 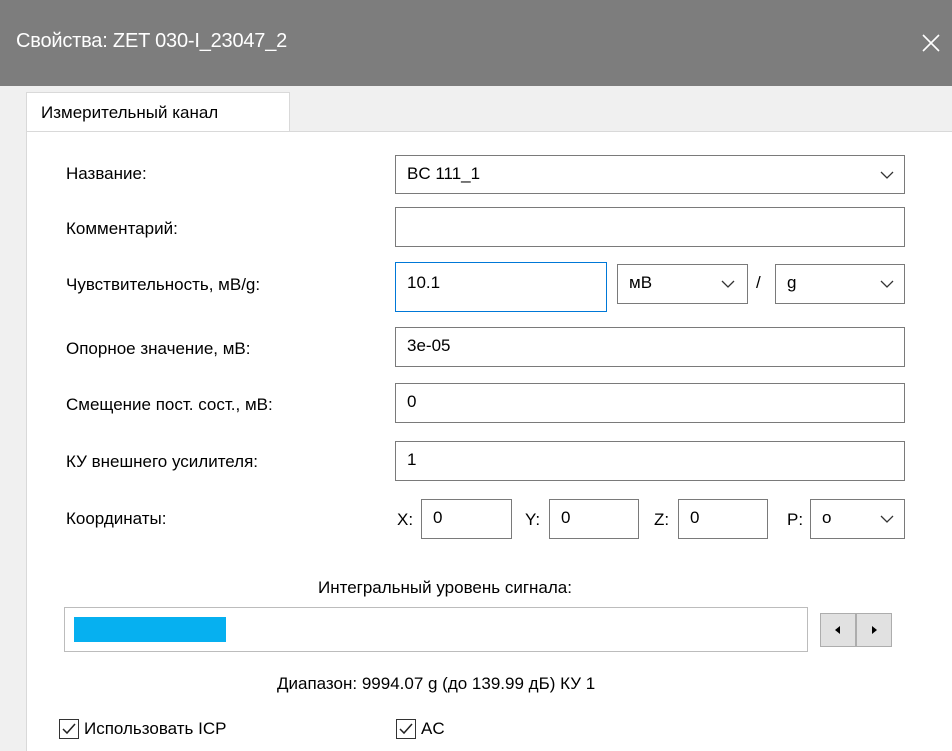 I want to click on window-title: Свойства: ZET 030-I_23047_2, so click(x=152, y=41).